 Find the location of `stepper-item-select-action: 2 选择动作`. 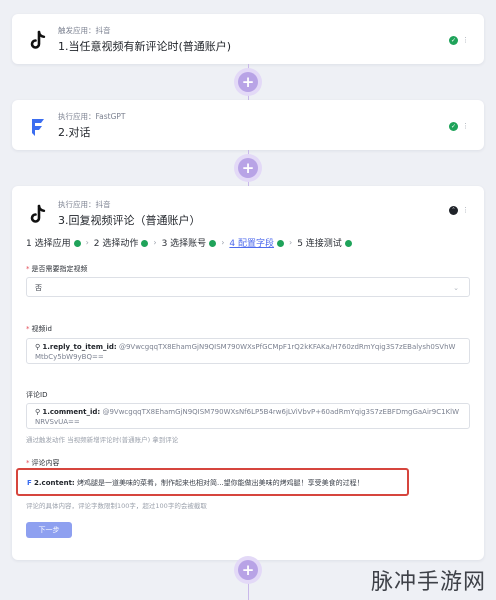

stepper-item-select-action: 2 选择动作 is located at coordinates (121, 242).